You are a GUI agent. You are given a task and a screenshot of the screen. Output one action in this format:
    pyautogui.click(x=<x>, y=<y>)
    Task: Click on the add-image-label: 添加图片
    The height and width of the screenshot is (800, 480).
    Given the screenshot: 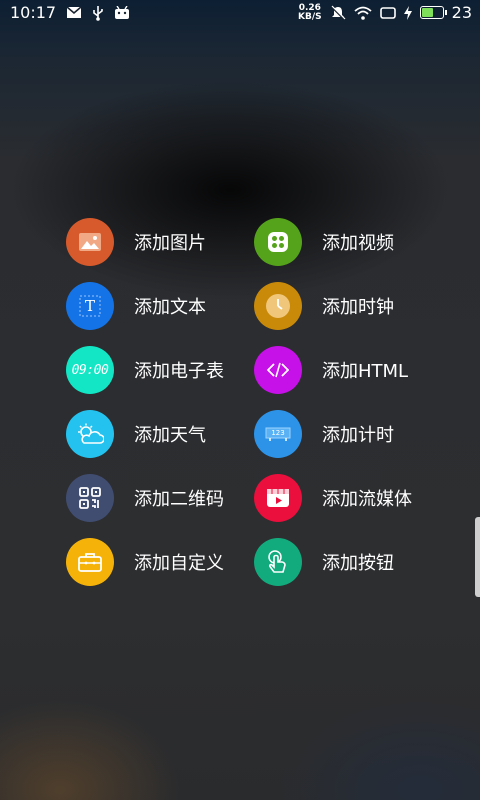 What is the action you would take?
    pyautogui.click(x=170, y=243)
    